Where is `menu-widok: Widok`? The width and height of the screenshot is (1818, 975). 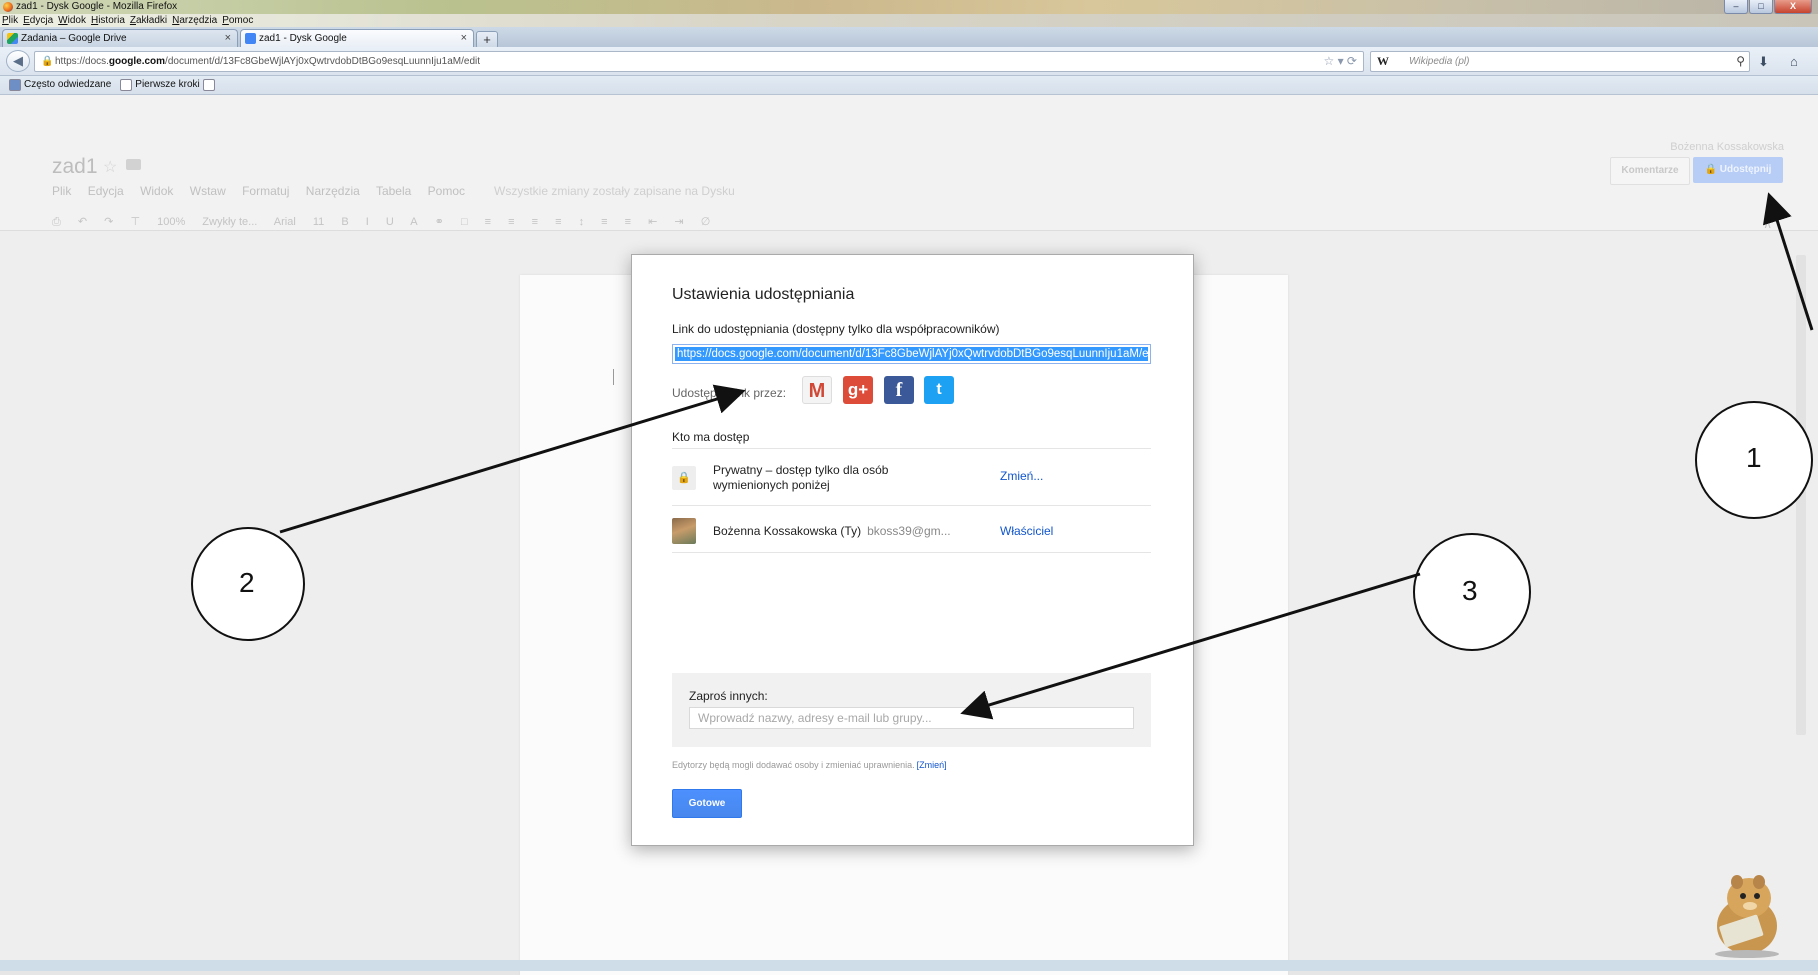 menu-widok: Widok is located at coordinates (72, 20).